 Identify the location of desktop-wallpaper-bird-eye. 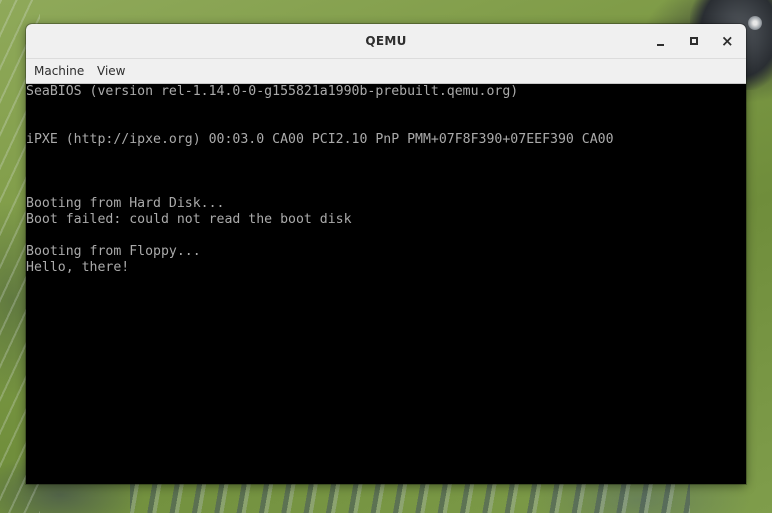
(755, 23).